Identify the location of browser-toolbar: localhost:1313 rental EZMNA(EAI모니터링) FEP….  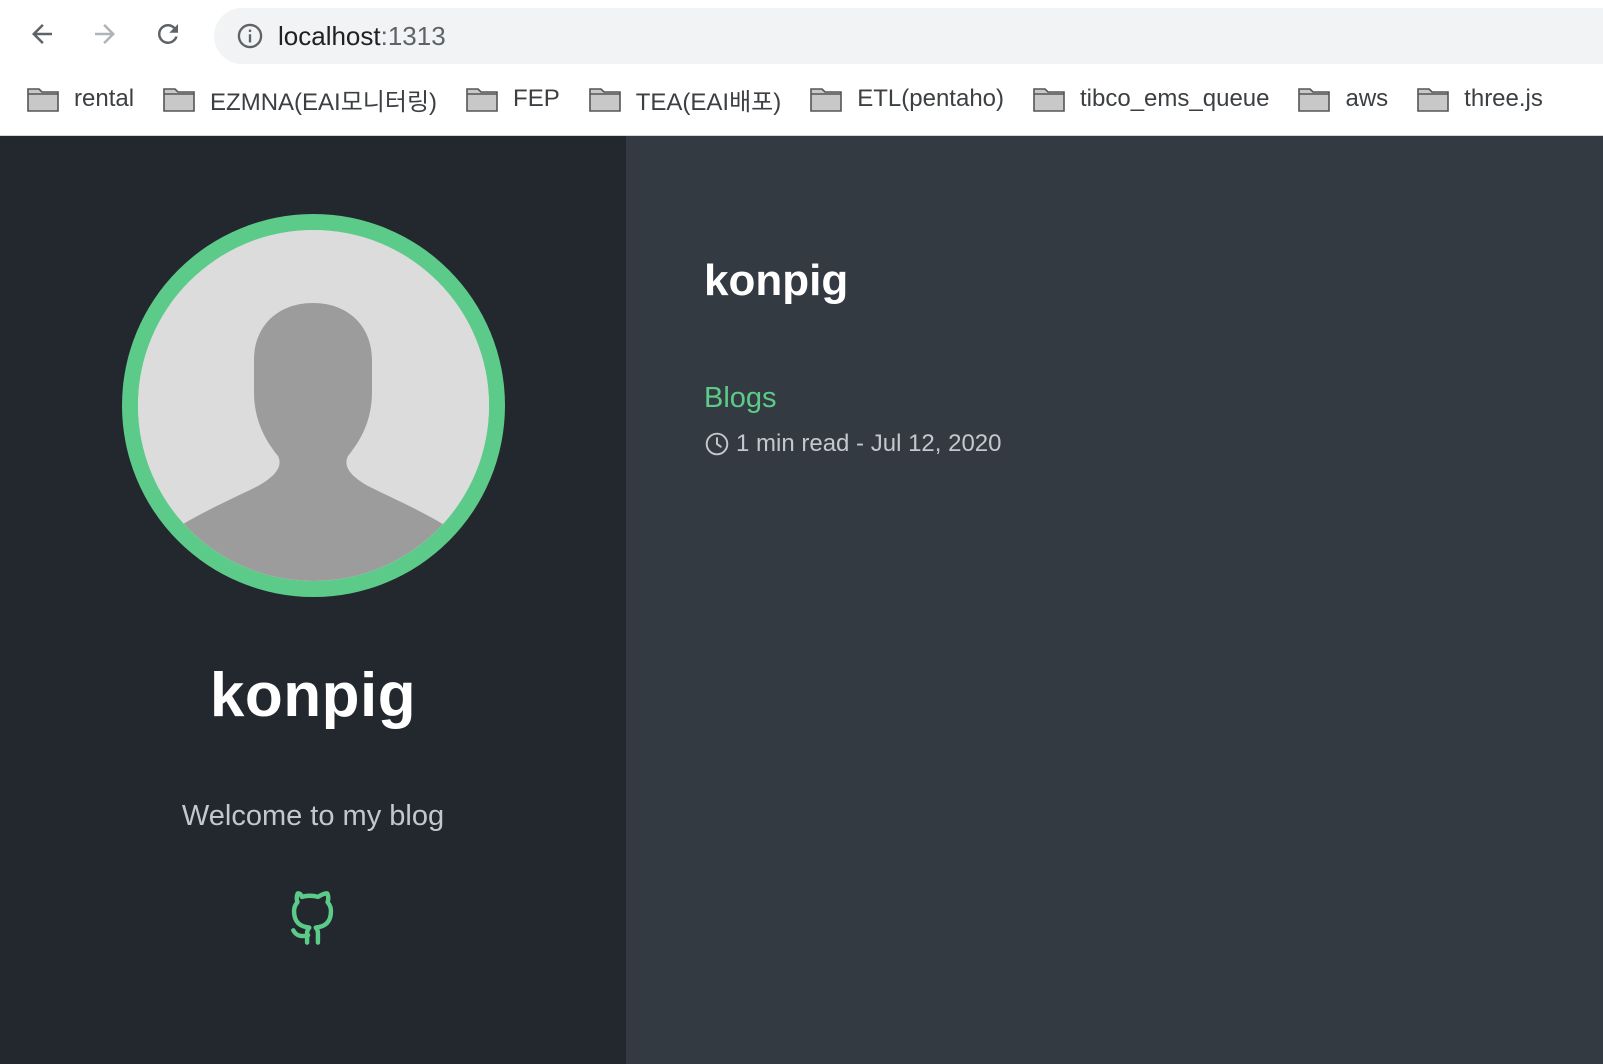
(801, 68).